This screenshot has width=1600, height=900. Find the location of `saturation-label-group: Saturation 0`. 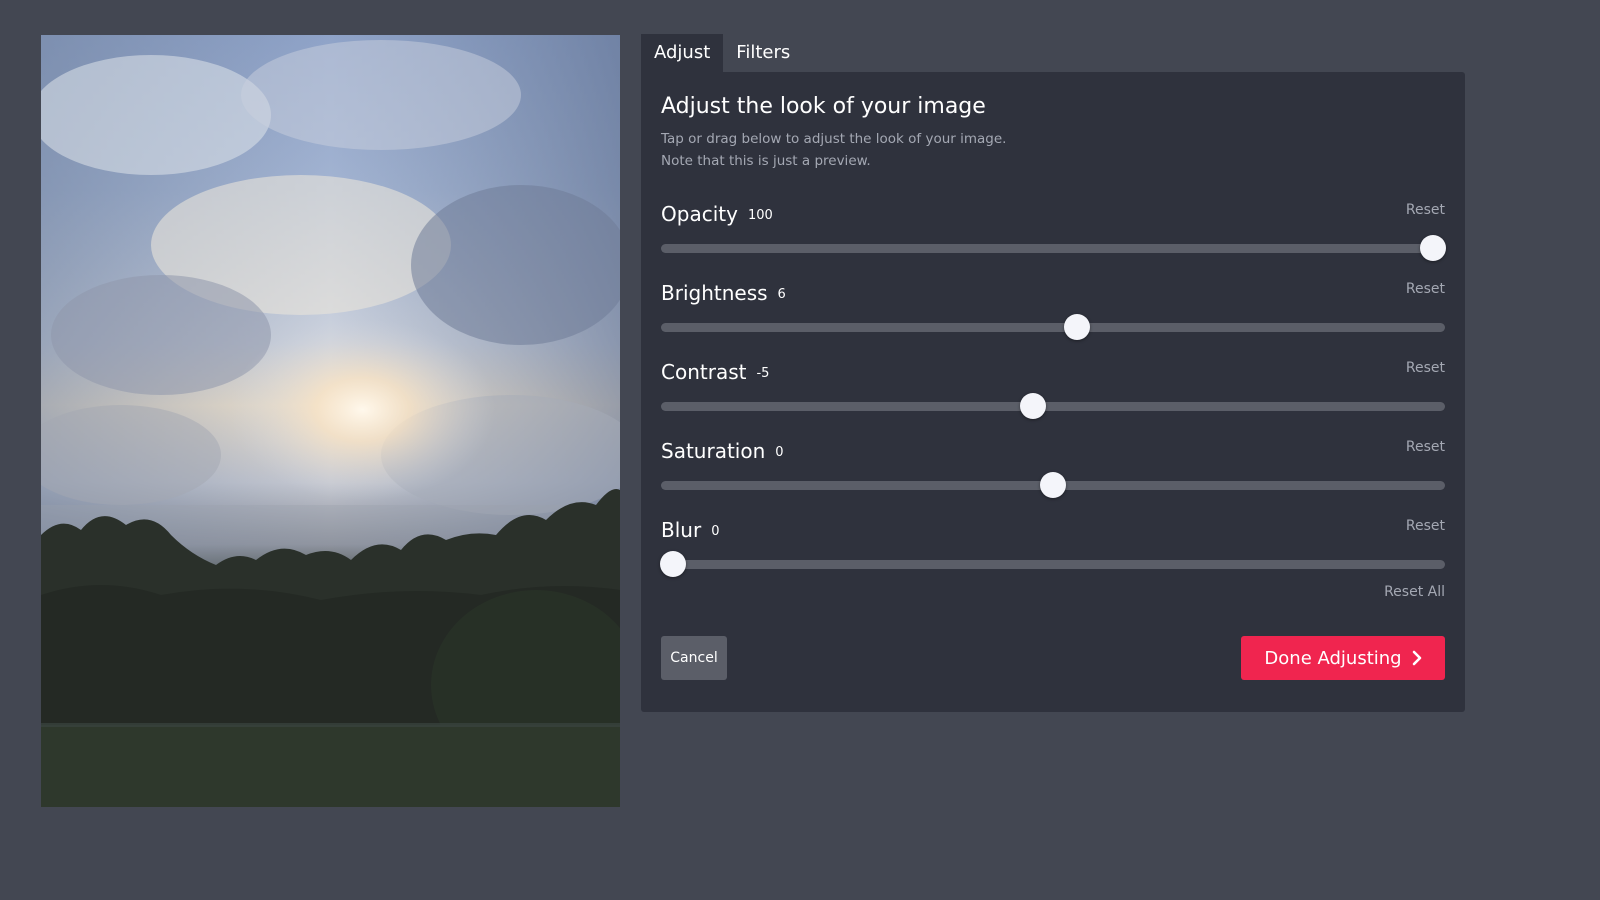

saturation-label-group: Saturation 0 is located at coordinates (722, 451).